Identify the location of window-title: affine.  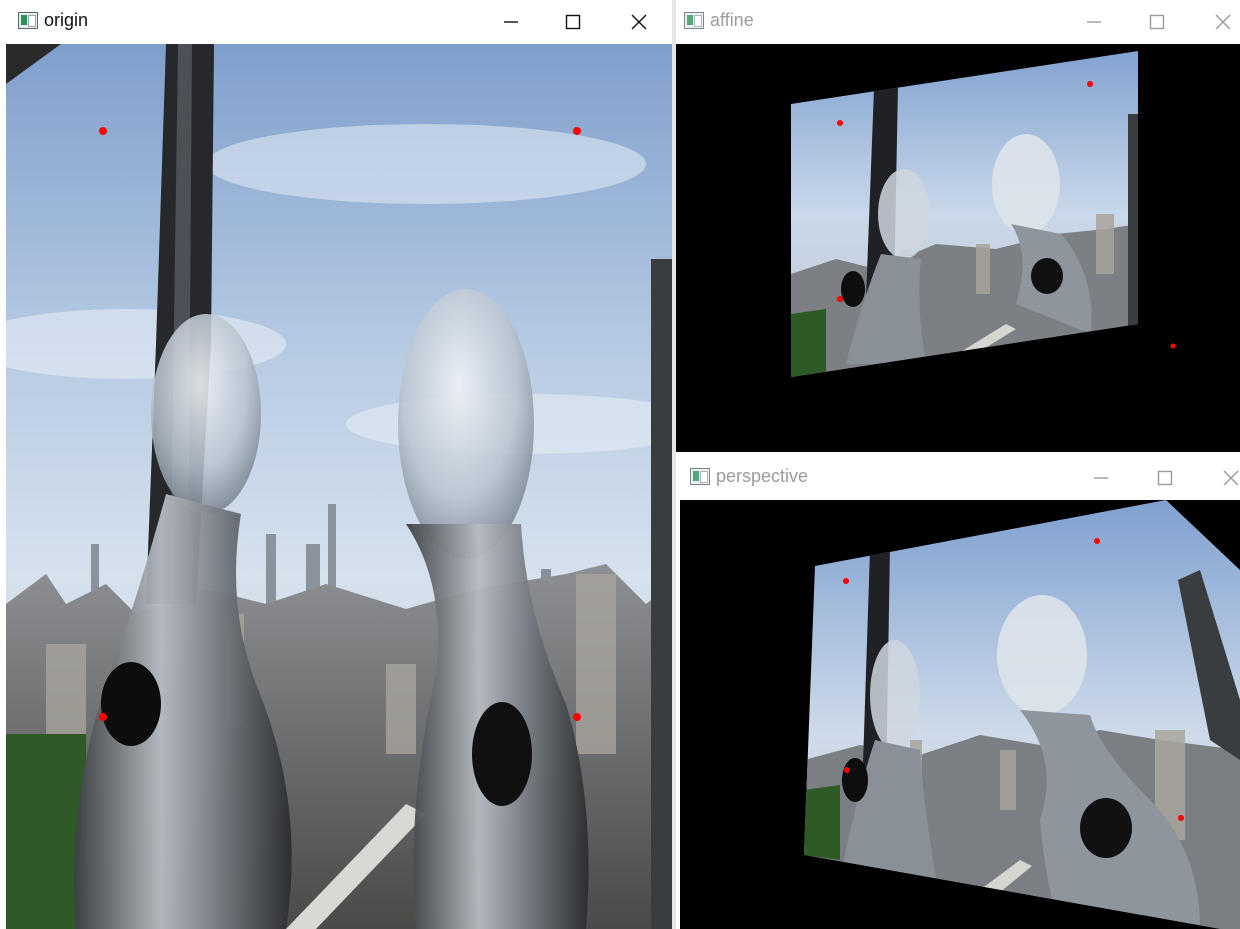
(732, 20).